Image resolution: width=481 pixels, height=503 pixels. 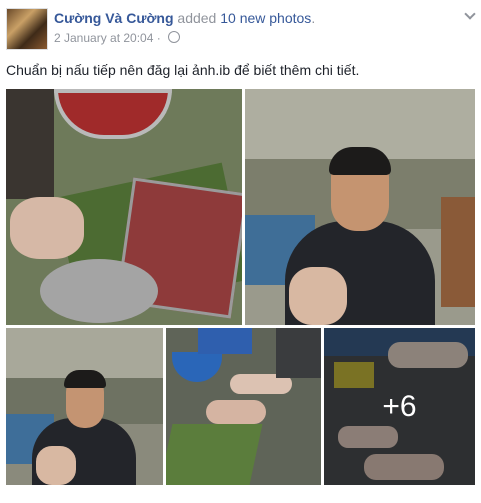 What do you see at coordinates (298, 353) in the screenshot?
I see `dark-bag` at bounding box center [298, 353].